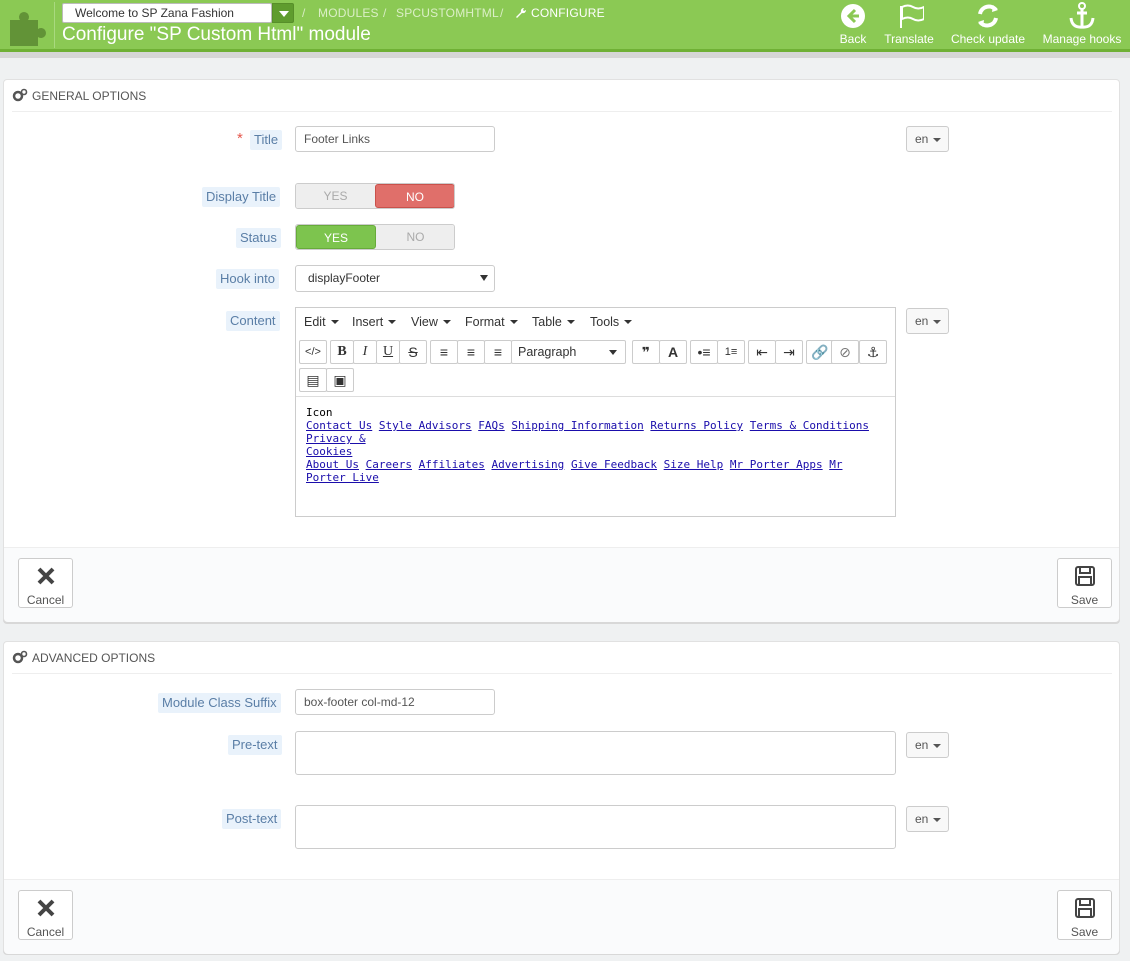  What do you see at coordinates (845, 352) in the screenshot?
I see `unlink-icon: ⊘` at bounding box center [845, 352].